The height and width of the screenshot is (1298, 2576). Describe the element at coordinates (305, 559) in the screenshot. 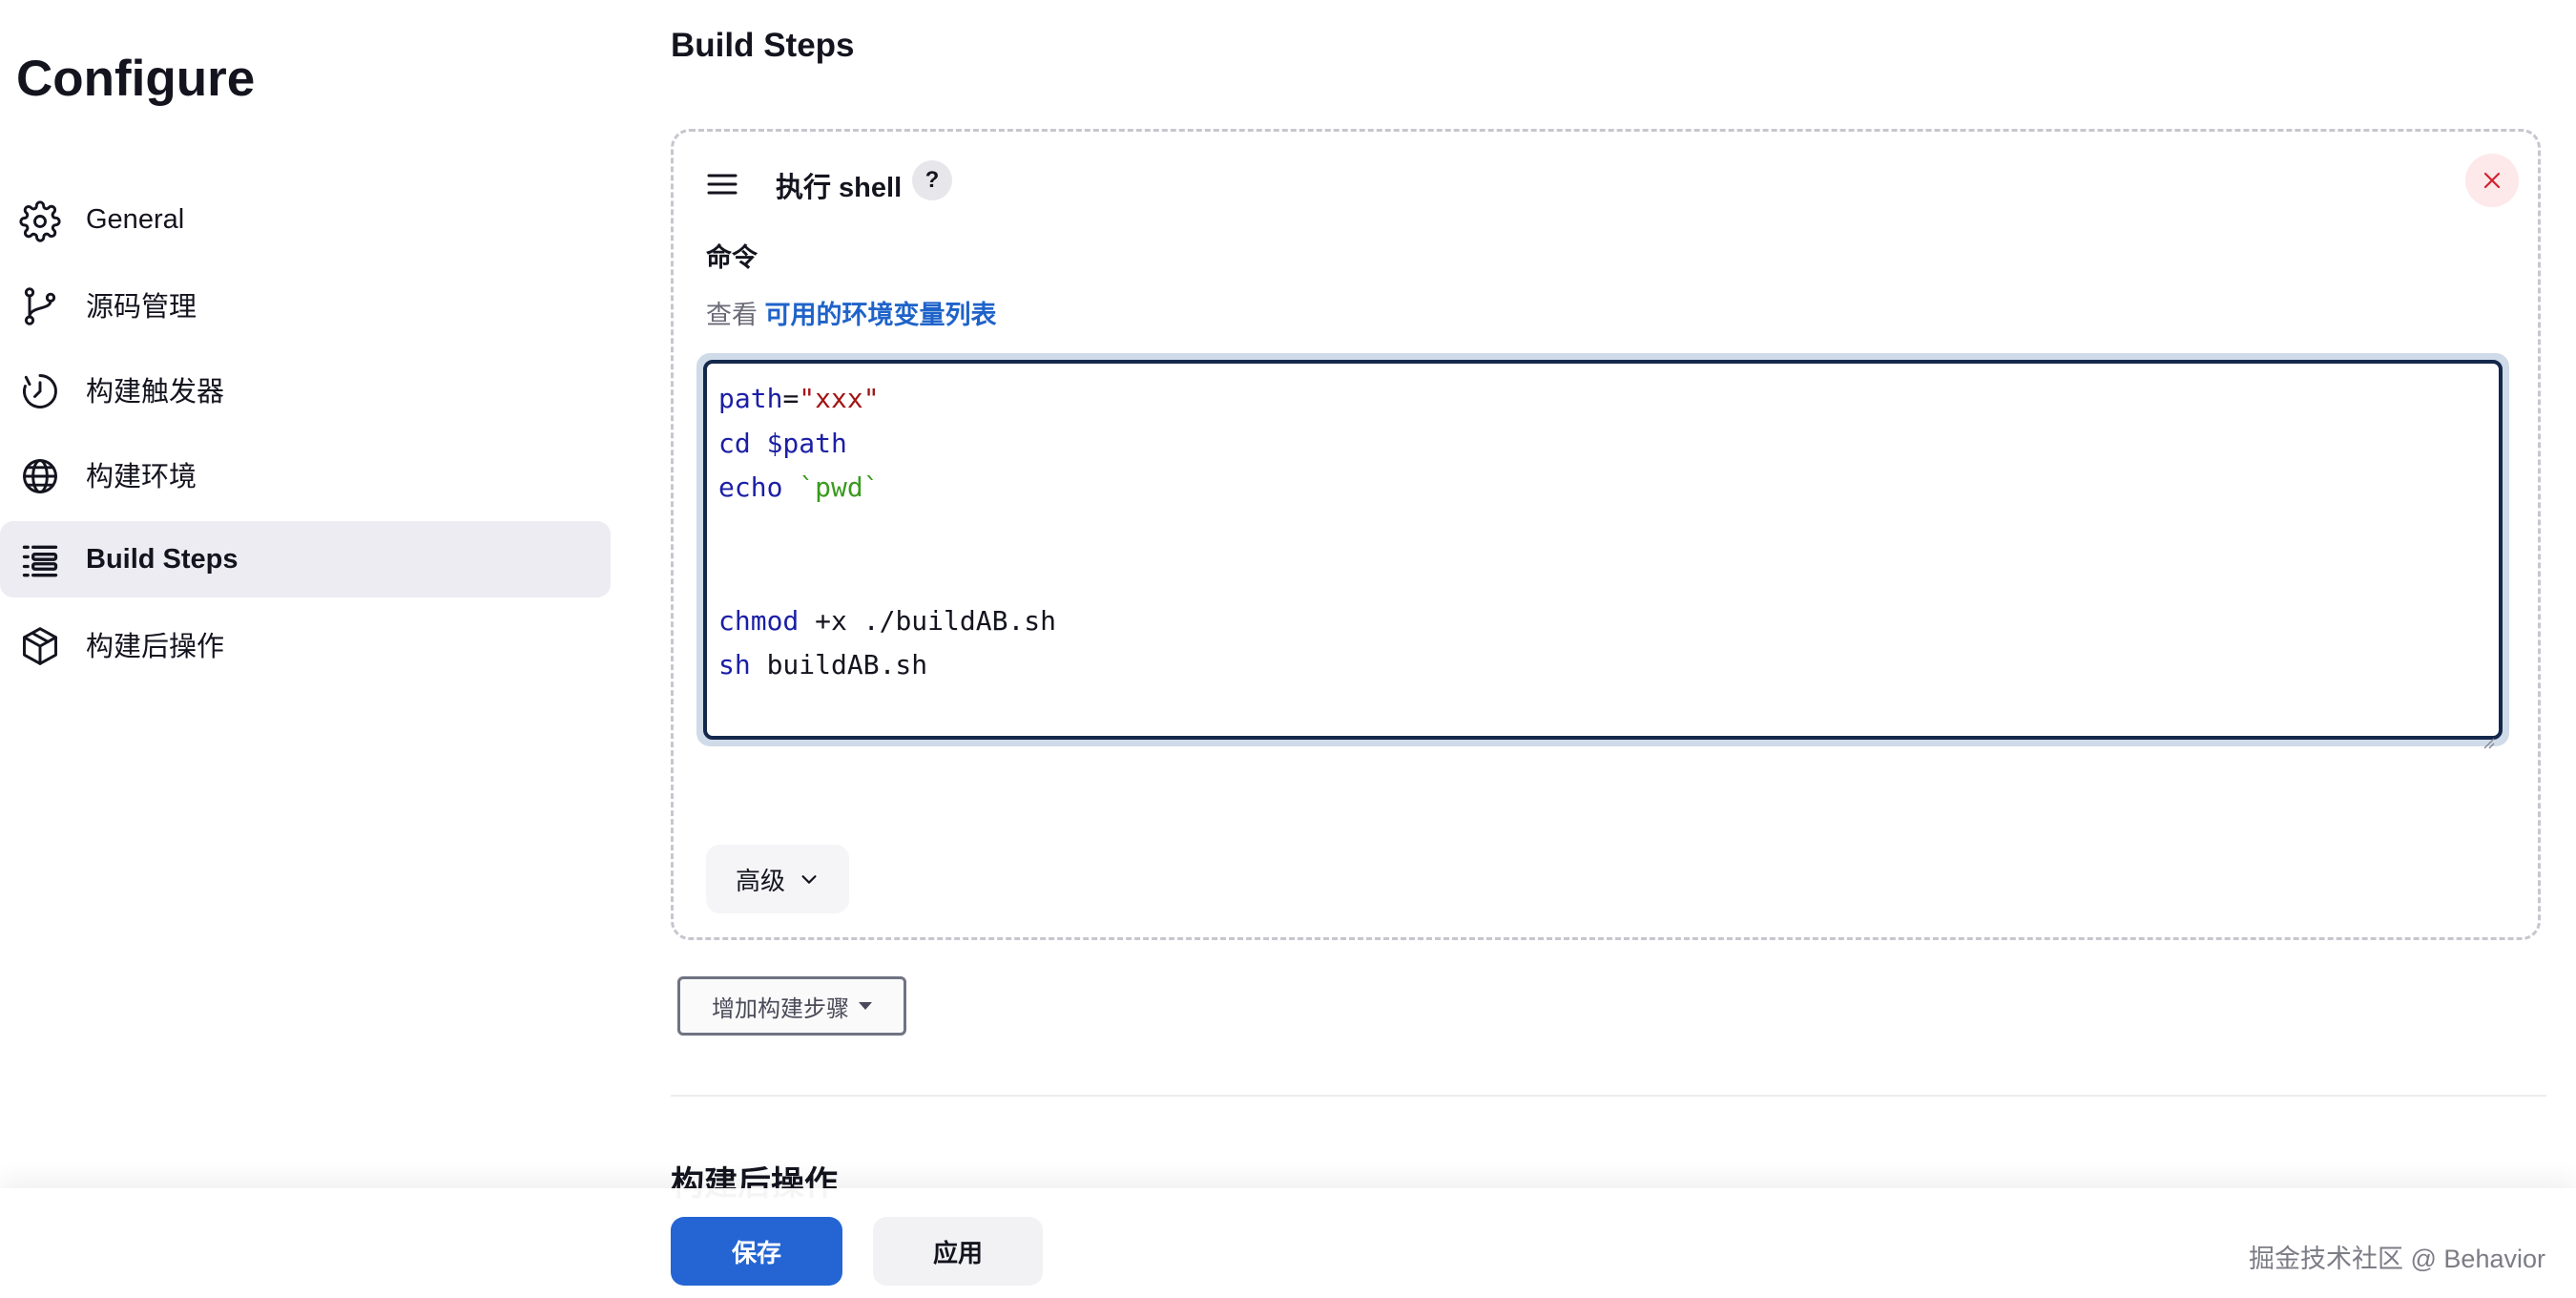

I see `sidebar-item-build-steps: Build Steps` at that location.